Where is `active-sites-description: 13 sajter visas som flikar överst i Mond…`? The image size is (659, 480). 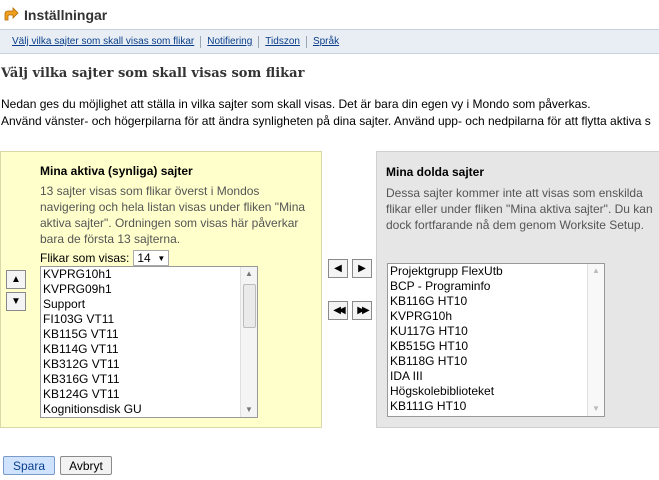 active-sites-description: 13 sajter visas som flikar överst i Mond… is located at coordinates (172, 215).